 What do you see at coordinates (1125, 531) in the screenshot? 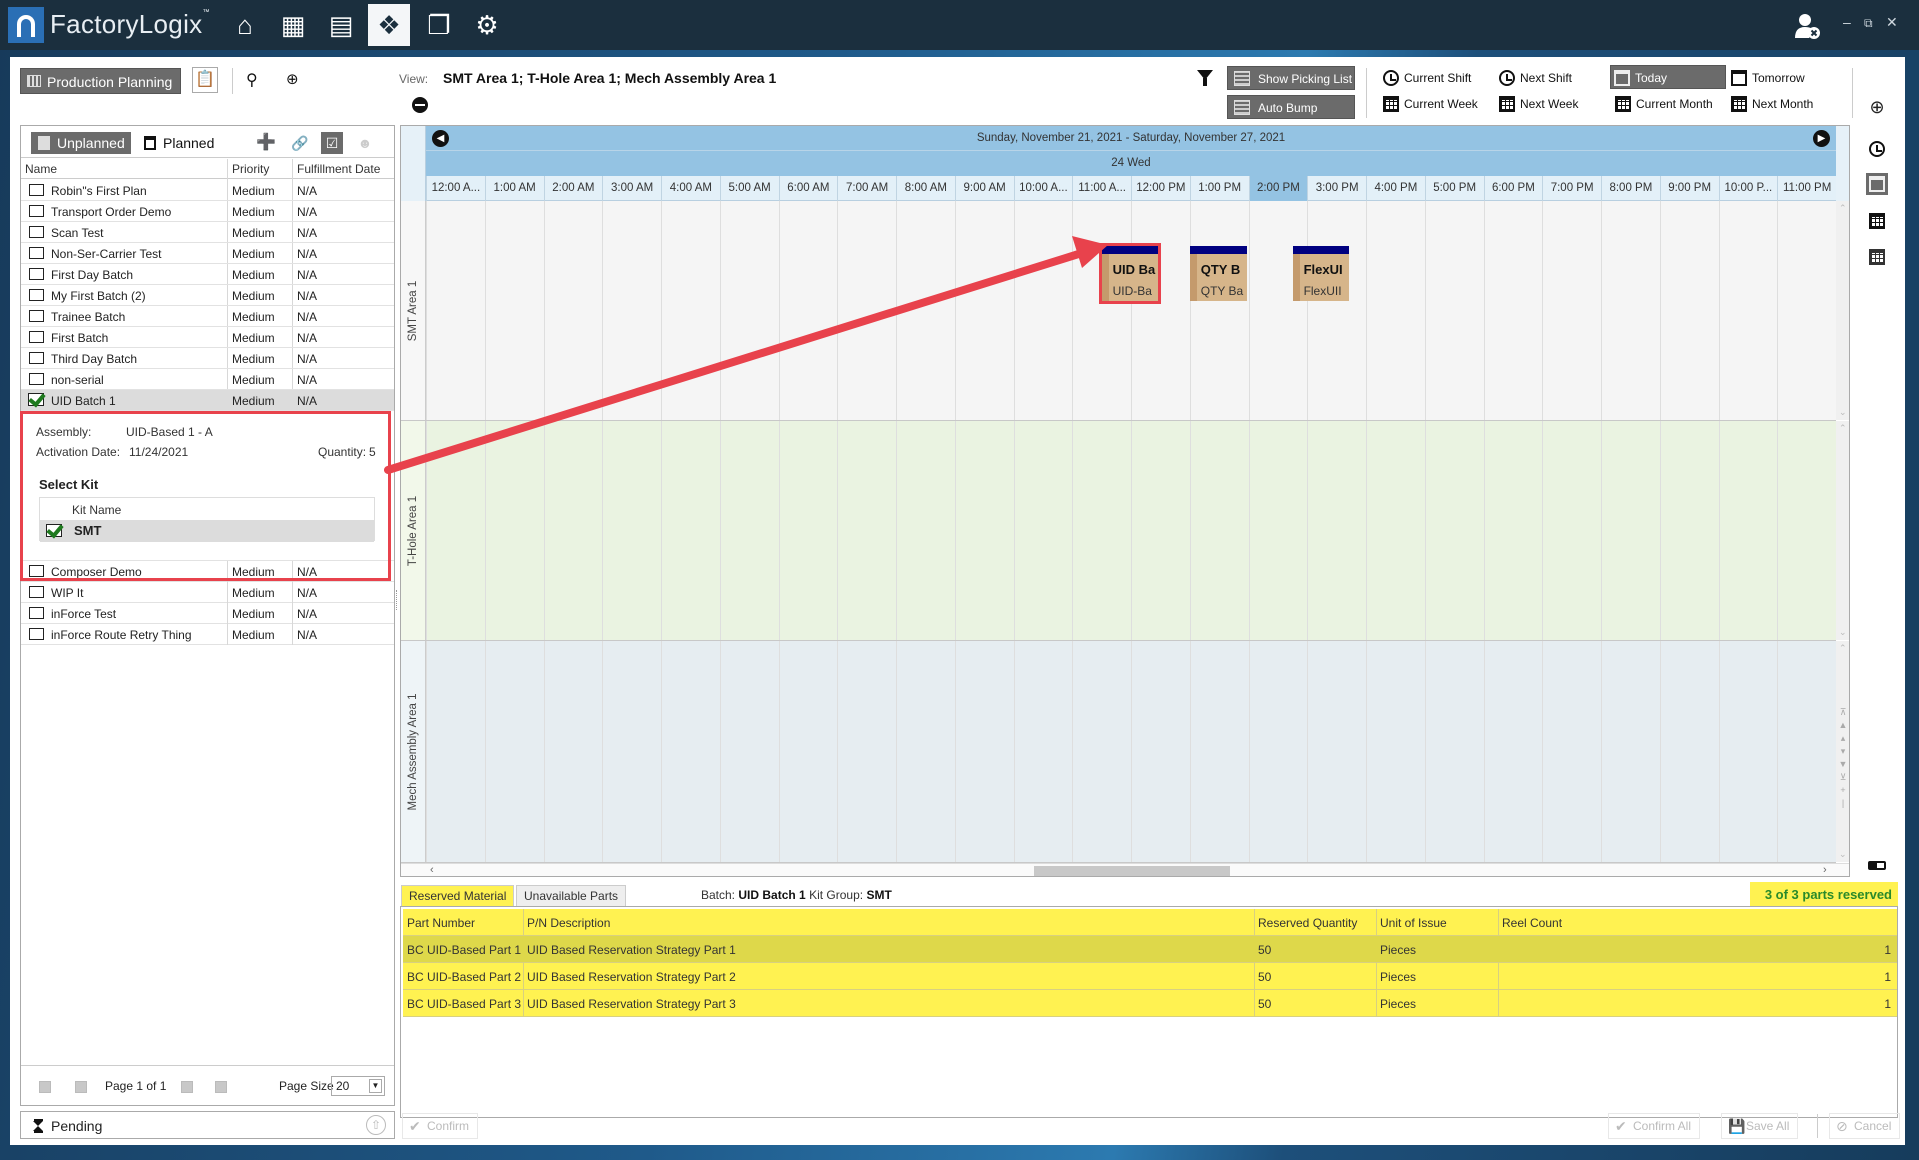
I see `resource-lane: T-Hole Area 1 ⌃ ⌄` at bounding box center [1125, 531].